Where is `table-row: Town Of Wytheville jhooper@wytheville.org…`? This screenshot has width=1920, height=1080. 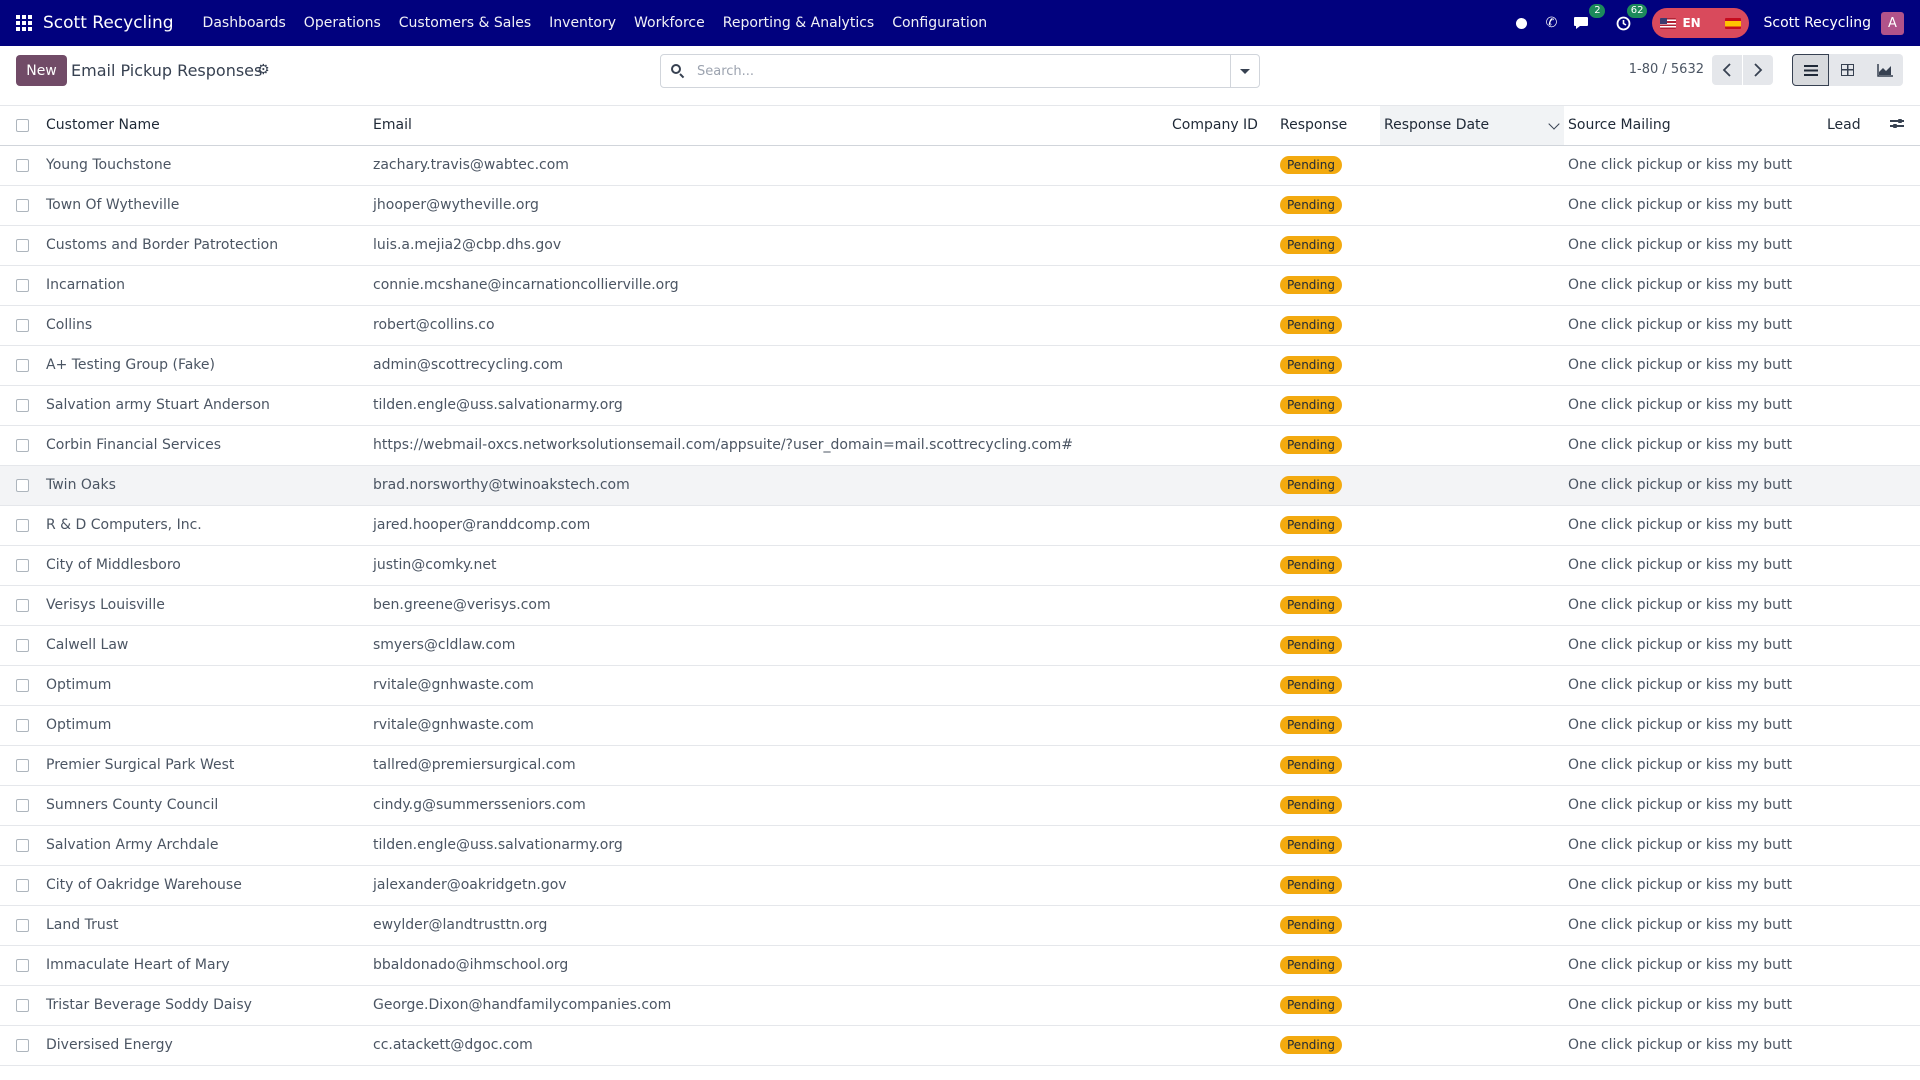
table-row: Town Of Wytheville jhooper@wytheville.org… is located at coordinates (960, 205).